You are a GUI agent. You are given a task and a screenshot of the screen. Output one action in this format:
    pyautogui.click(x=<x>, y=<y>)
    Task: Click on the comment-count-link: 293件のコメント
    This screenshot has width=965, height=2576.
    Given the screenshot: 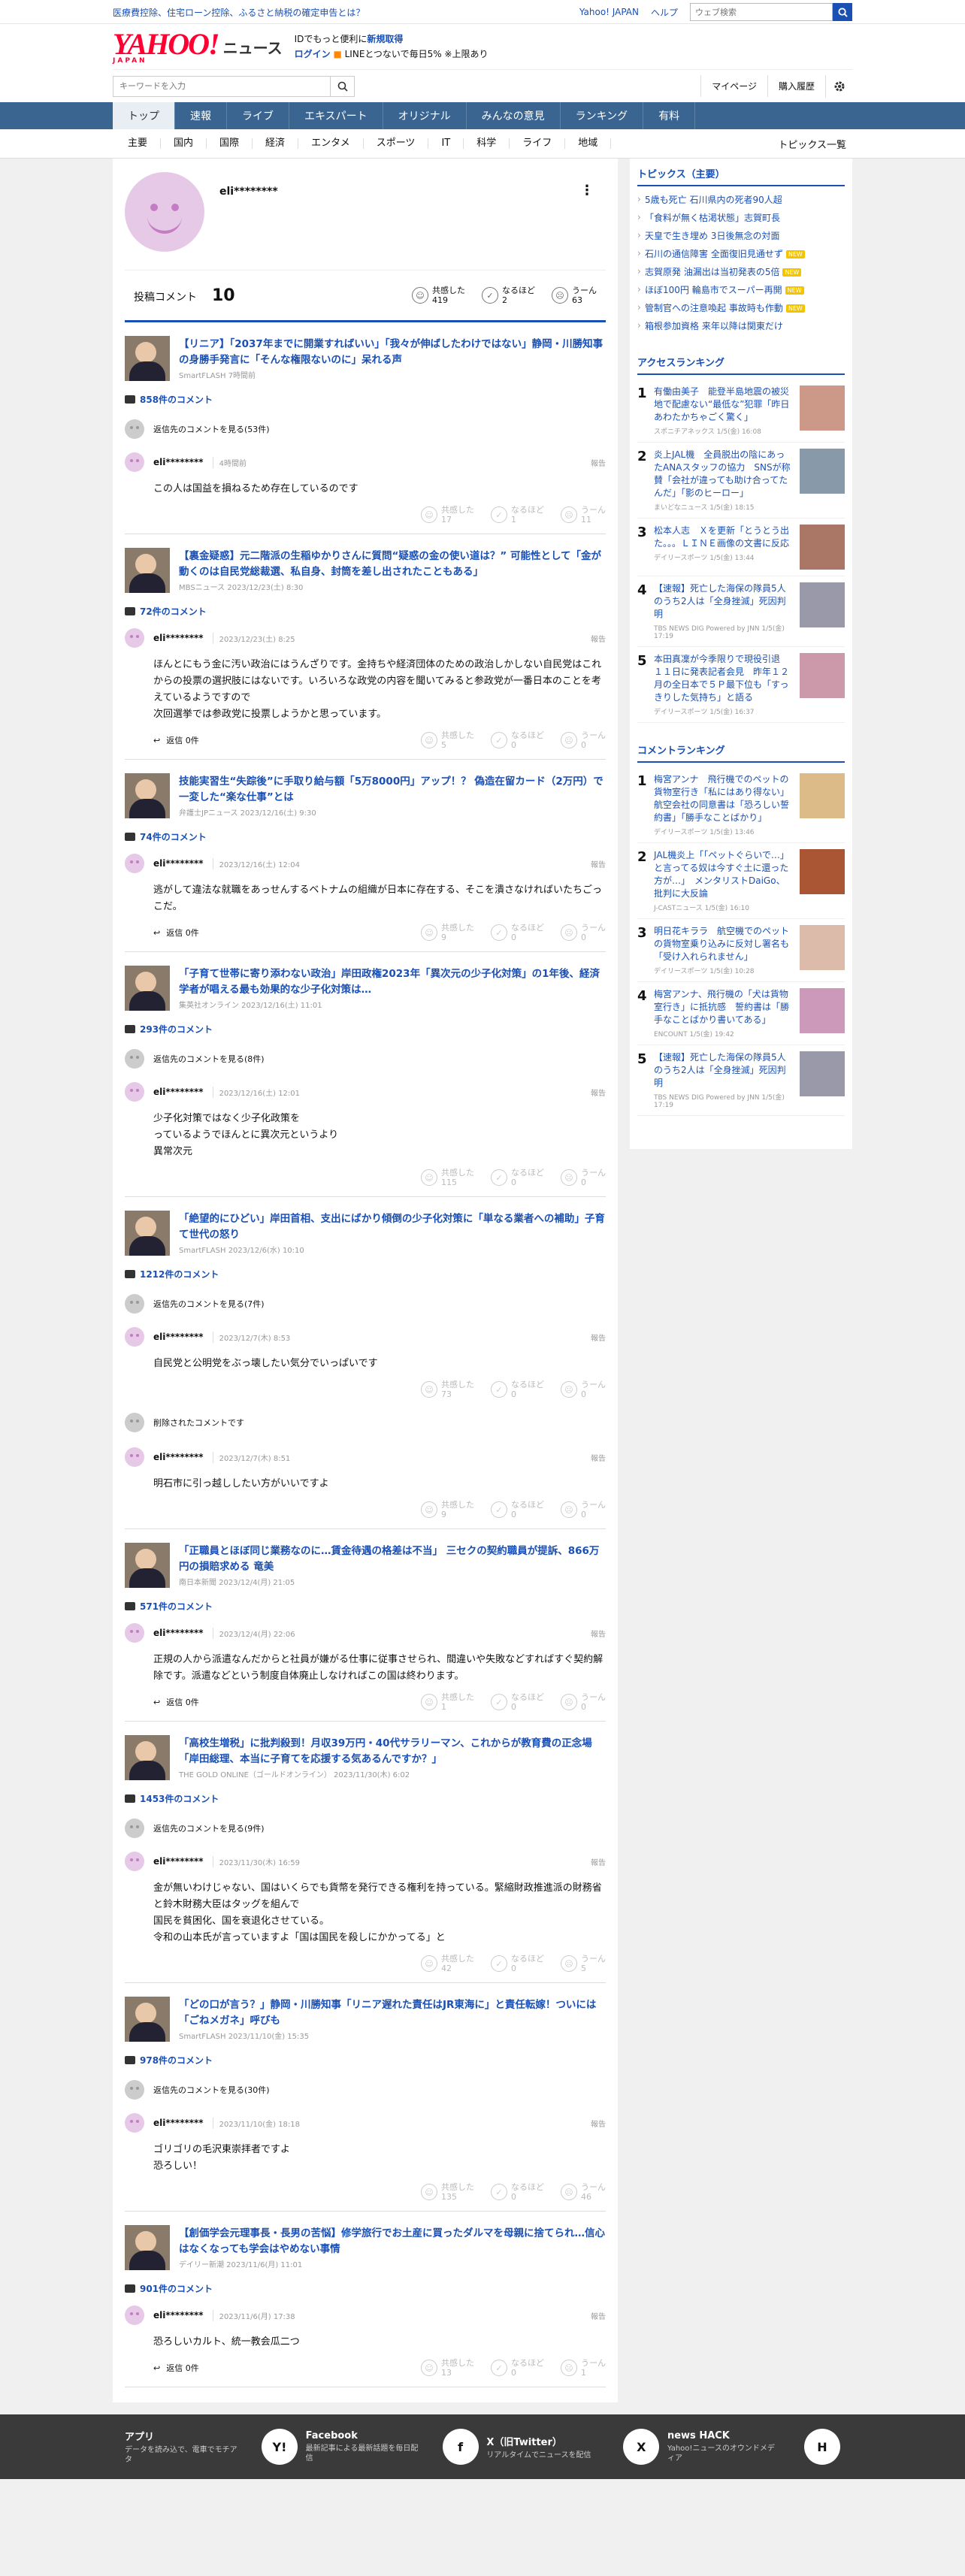 What is the action you would take?
    pyautogui.click(x=365, y=1029)
    